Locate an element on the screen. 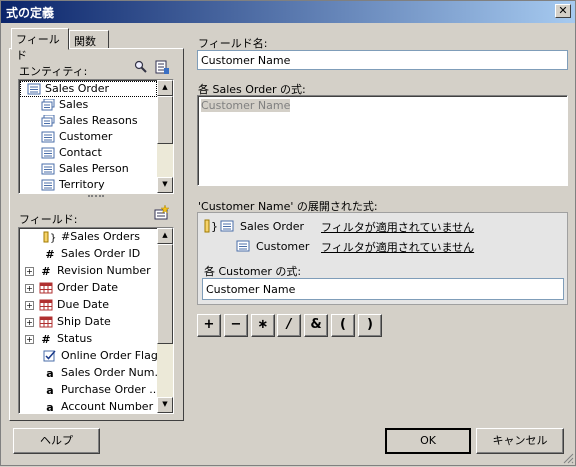  list-item: a Account Number is located at coordinates (98, 408).